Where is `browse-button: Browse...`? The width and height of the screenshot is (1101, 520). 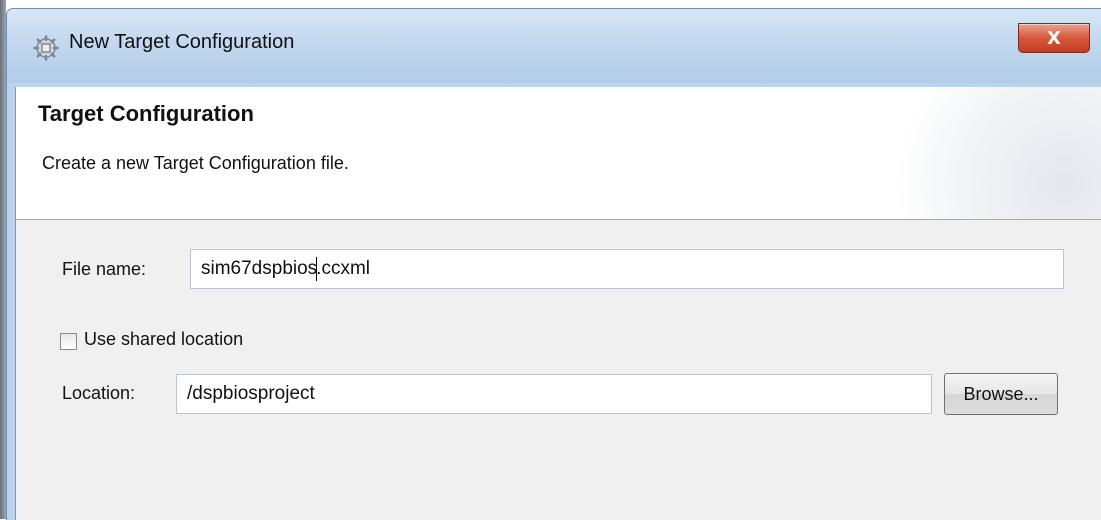 browse-button: Browse... is located at coordinates (1001, 394).